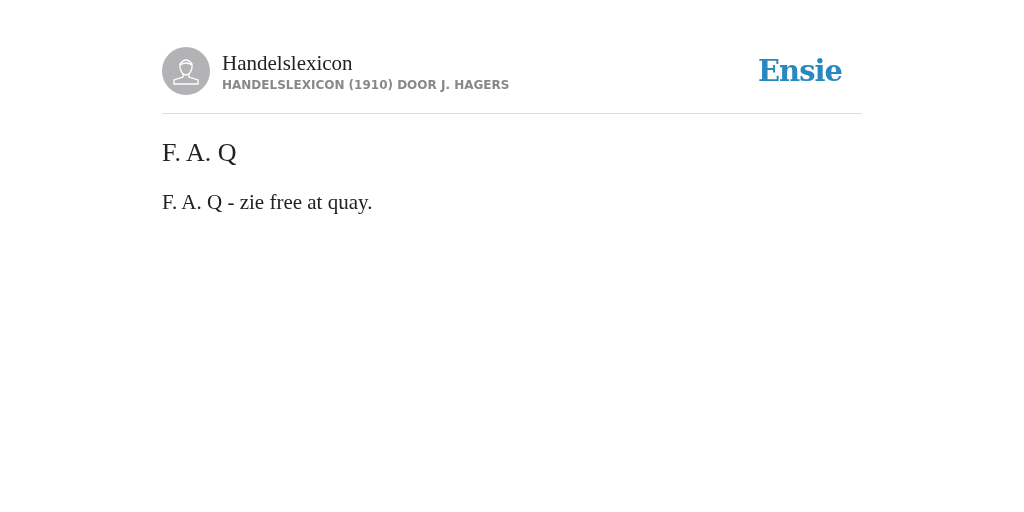 This screenshot has height=512, width=1024. I want to click on logo: Ensie, so click(800, 71).